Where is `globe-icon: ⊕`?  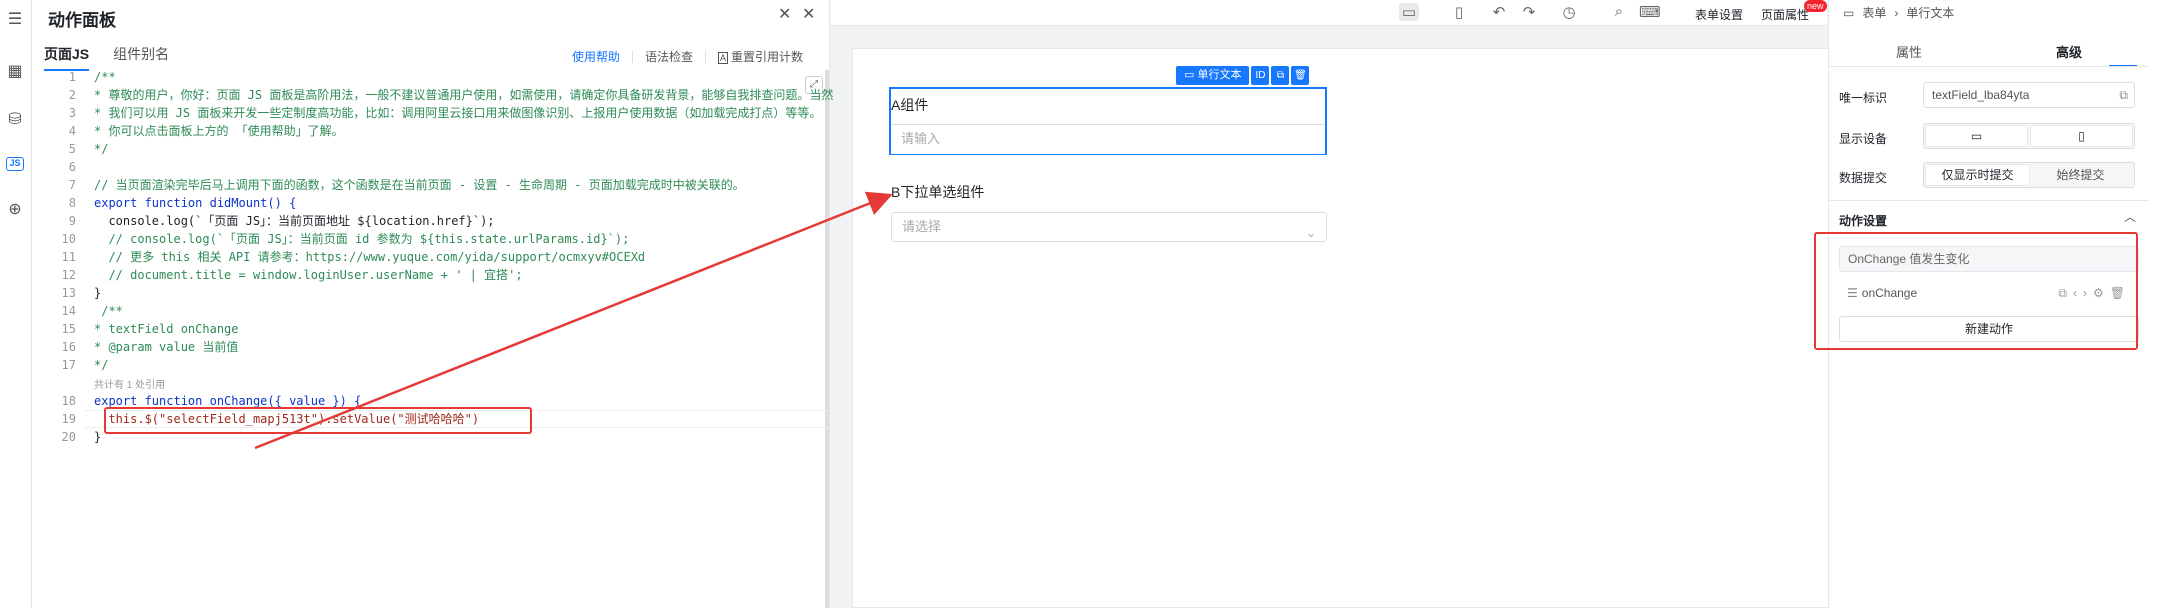
globe-icon: ⊕ is located at coordinates (15, 210).